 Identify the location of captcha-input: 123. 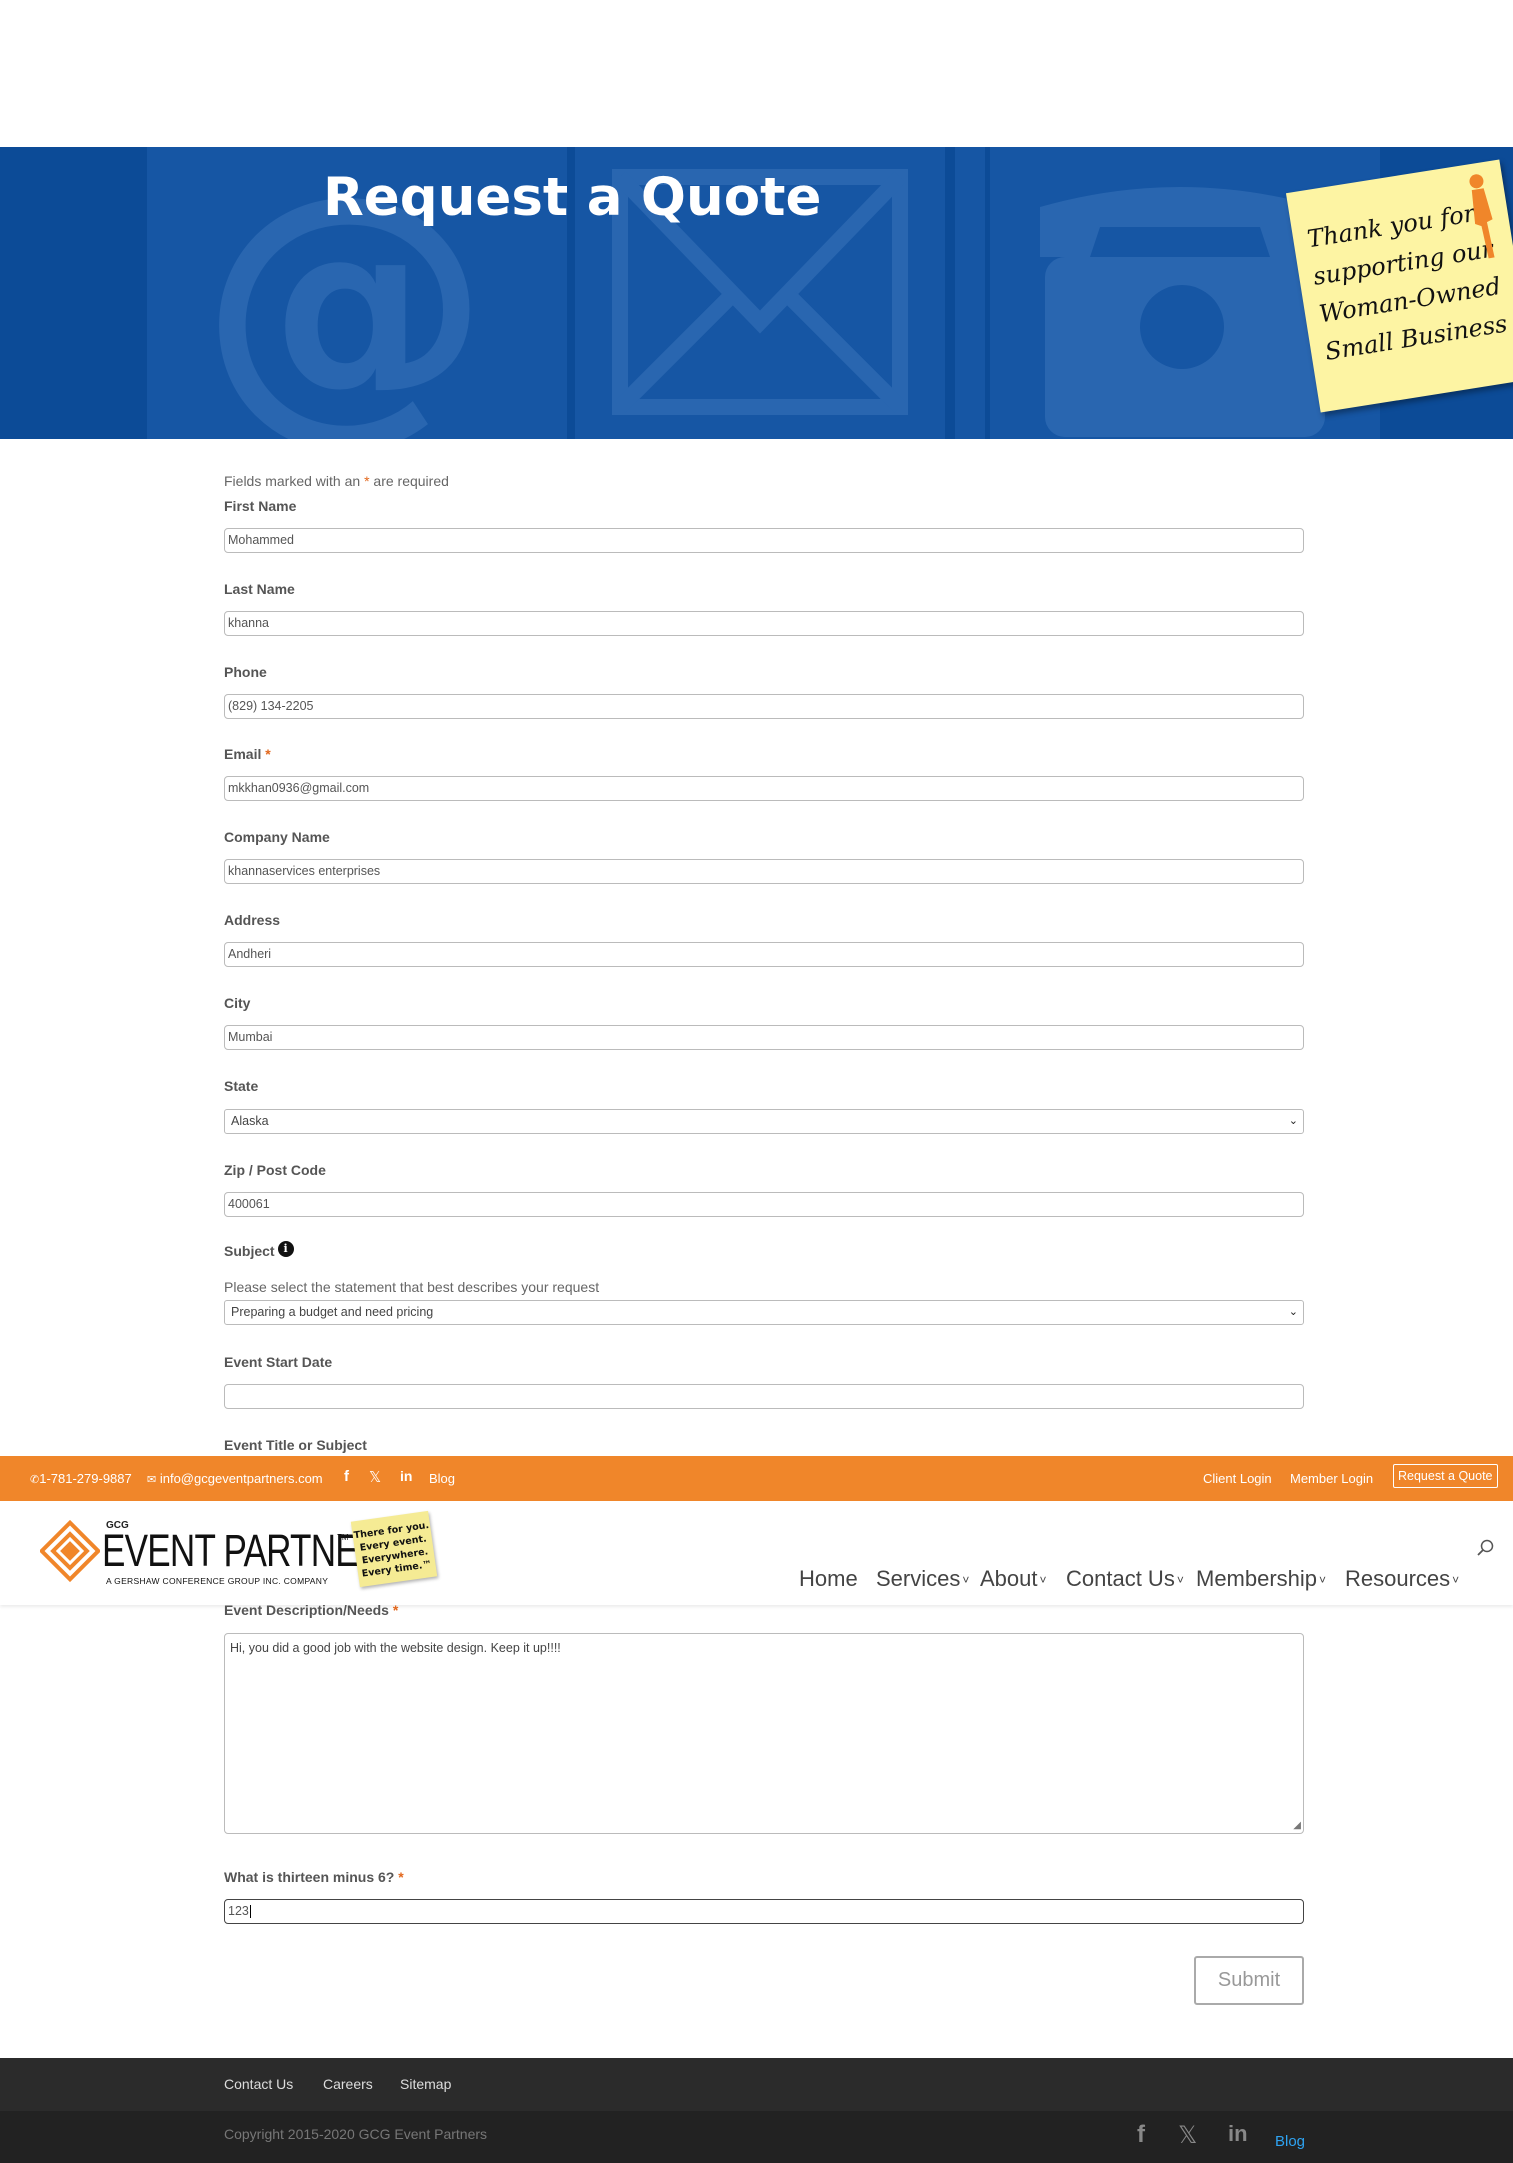
(764, 1911).